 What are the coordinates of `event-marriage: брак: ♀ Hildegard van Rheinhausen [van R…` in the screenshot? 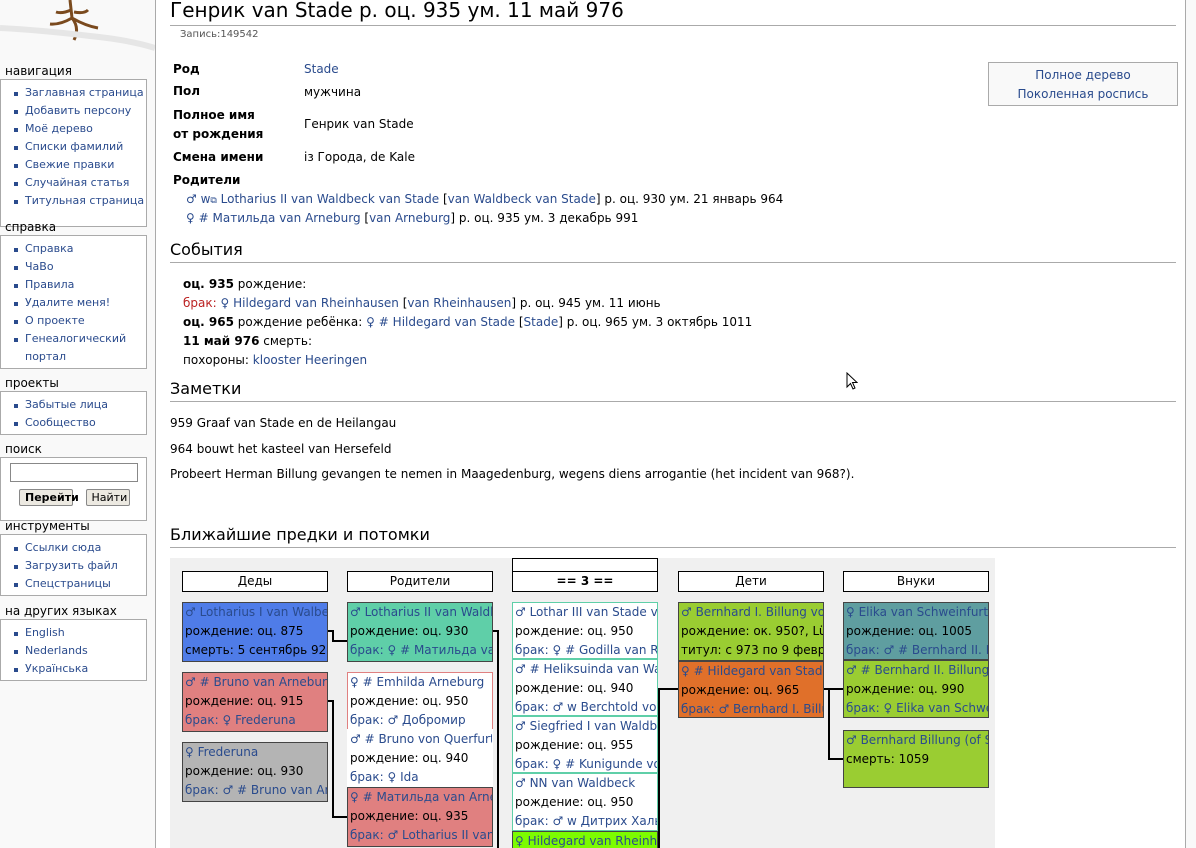 It's located at (422, 303).